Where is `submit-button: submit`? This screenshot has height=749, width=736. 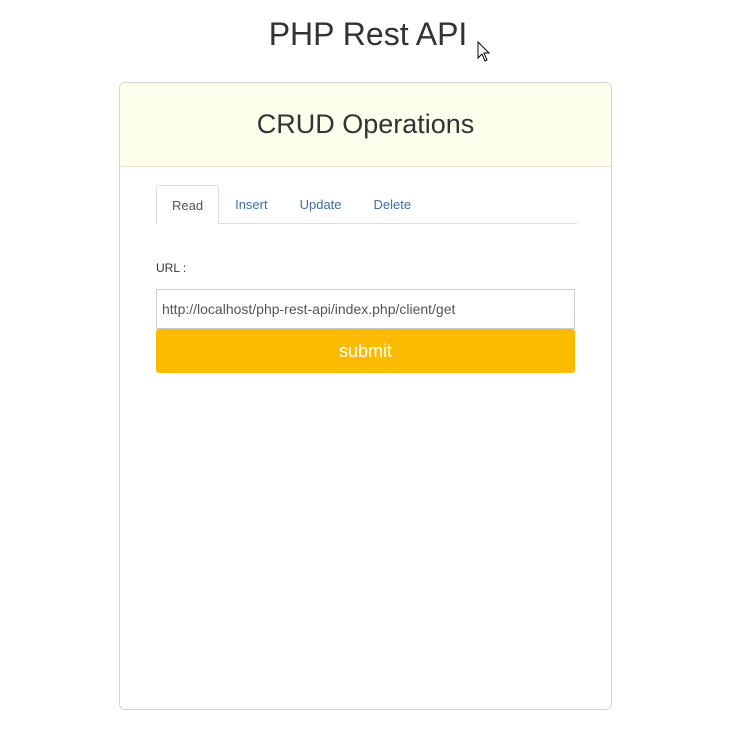
submit-button: submit is located at coordinates (365, 351).